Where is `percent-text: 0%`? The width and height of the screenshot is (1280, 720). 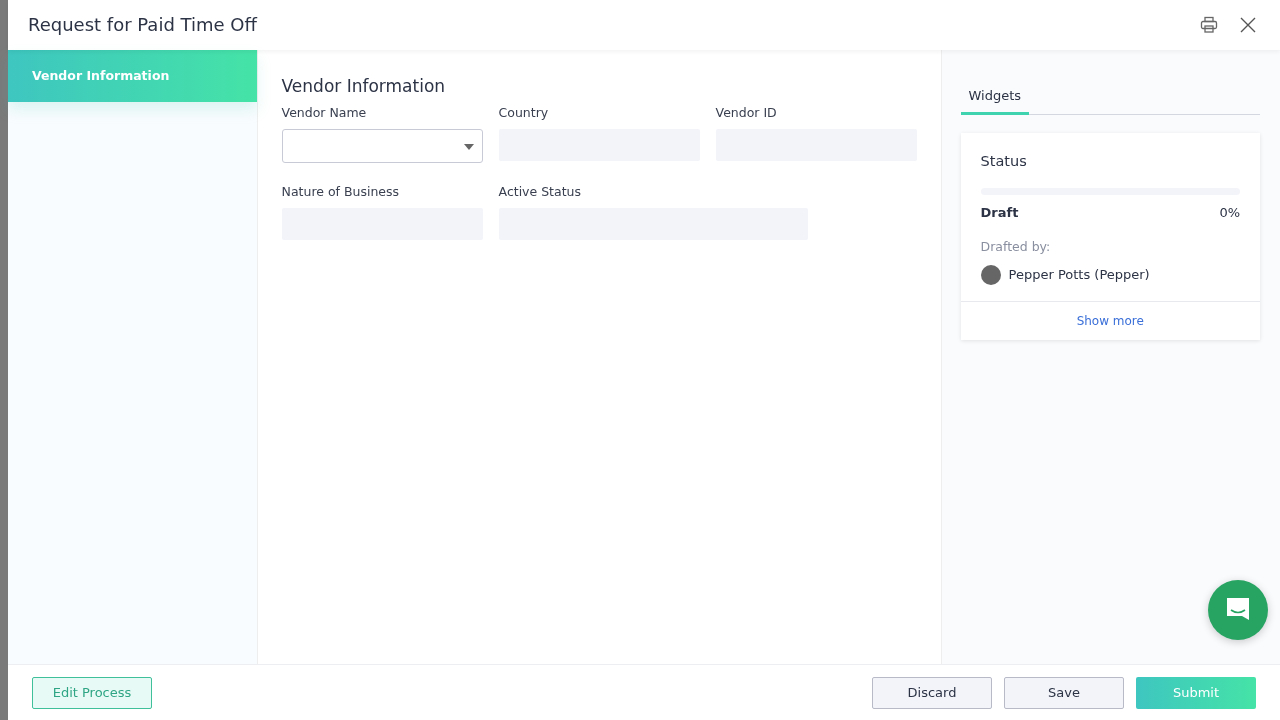 percent-text: 0% is located at coordinates (1229, 212).